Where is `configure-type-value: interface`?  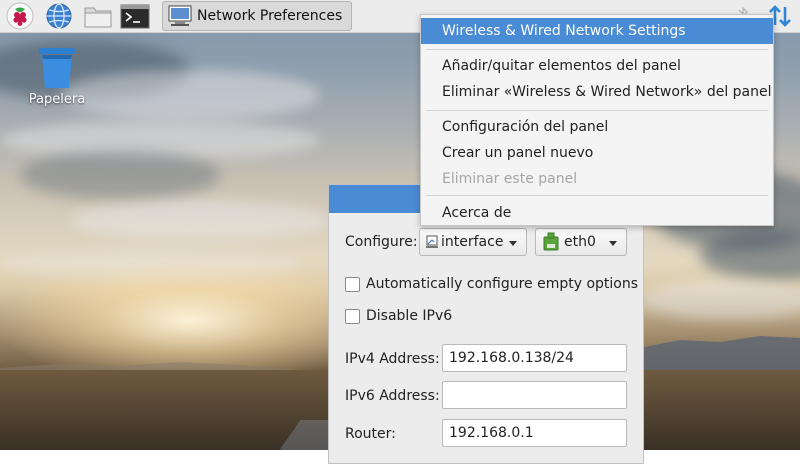
configure-type-value: interface is located at coordinates (472, 242).